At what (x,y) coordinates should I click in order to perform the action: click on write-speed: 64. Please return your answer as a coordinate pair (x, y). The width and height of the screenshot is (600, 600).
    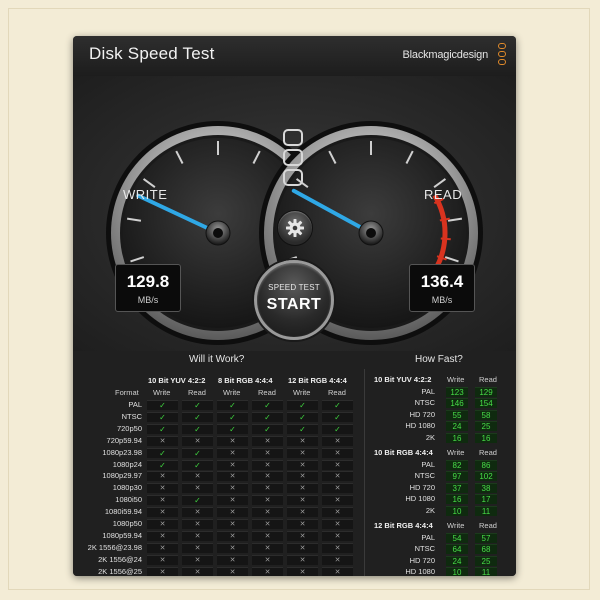
    Looking at the image, I should click on (457, 549).